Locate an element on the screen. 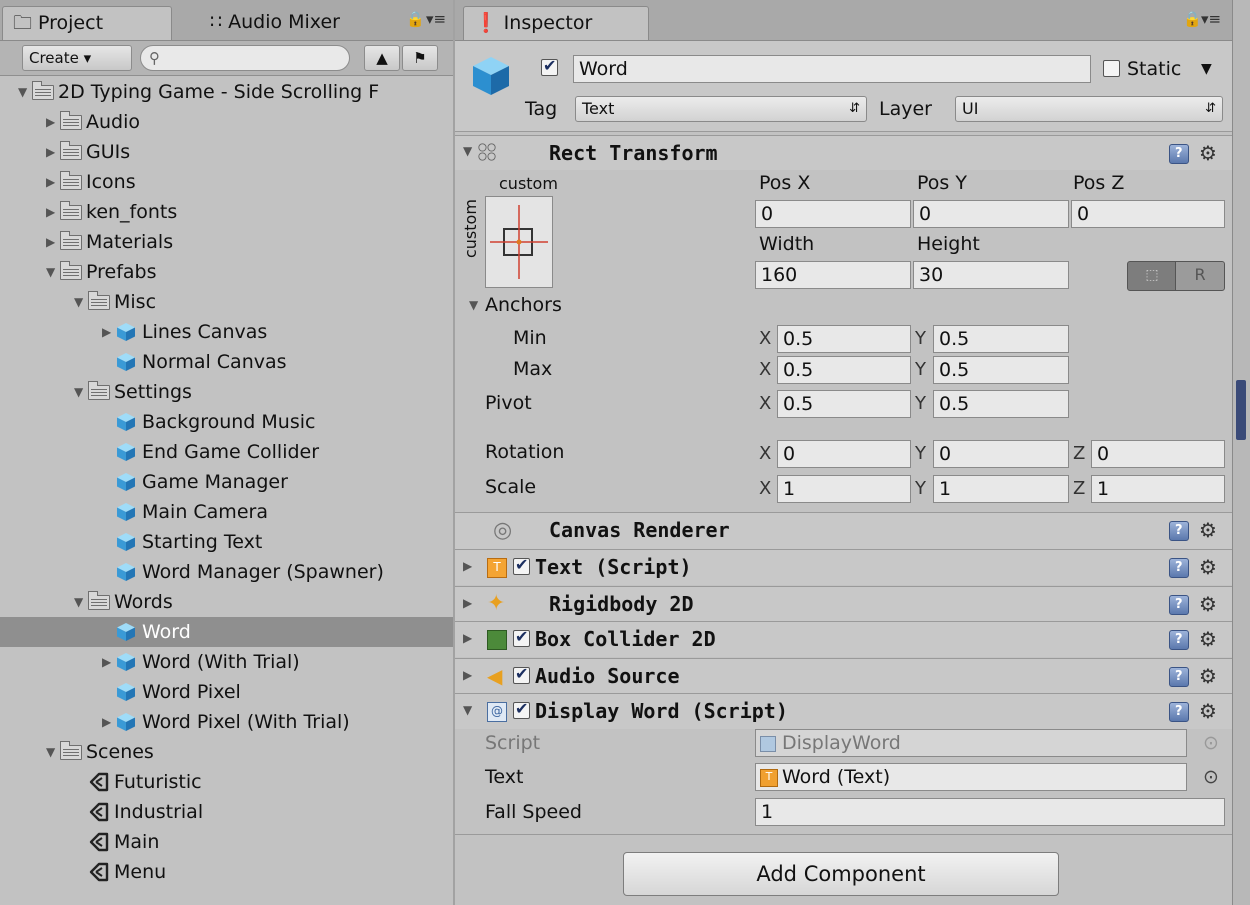 The height and width of the screenshot is (905, 1250). component-header: ▶ T Text (Script) ⚙ is located at coordinates (843, 567).